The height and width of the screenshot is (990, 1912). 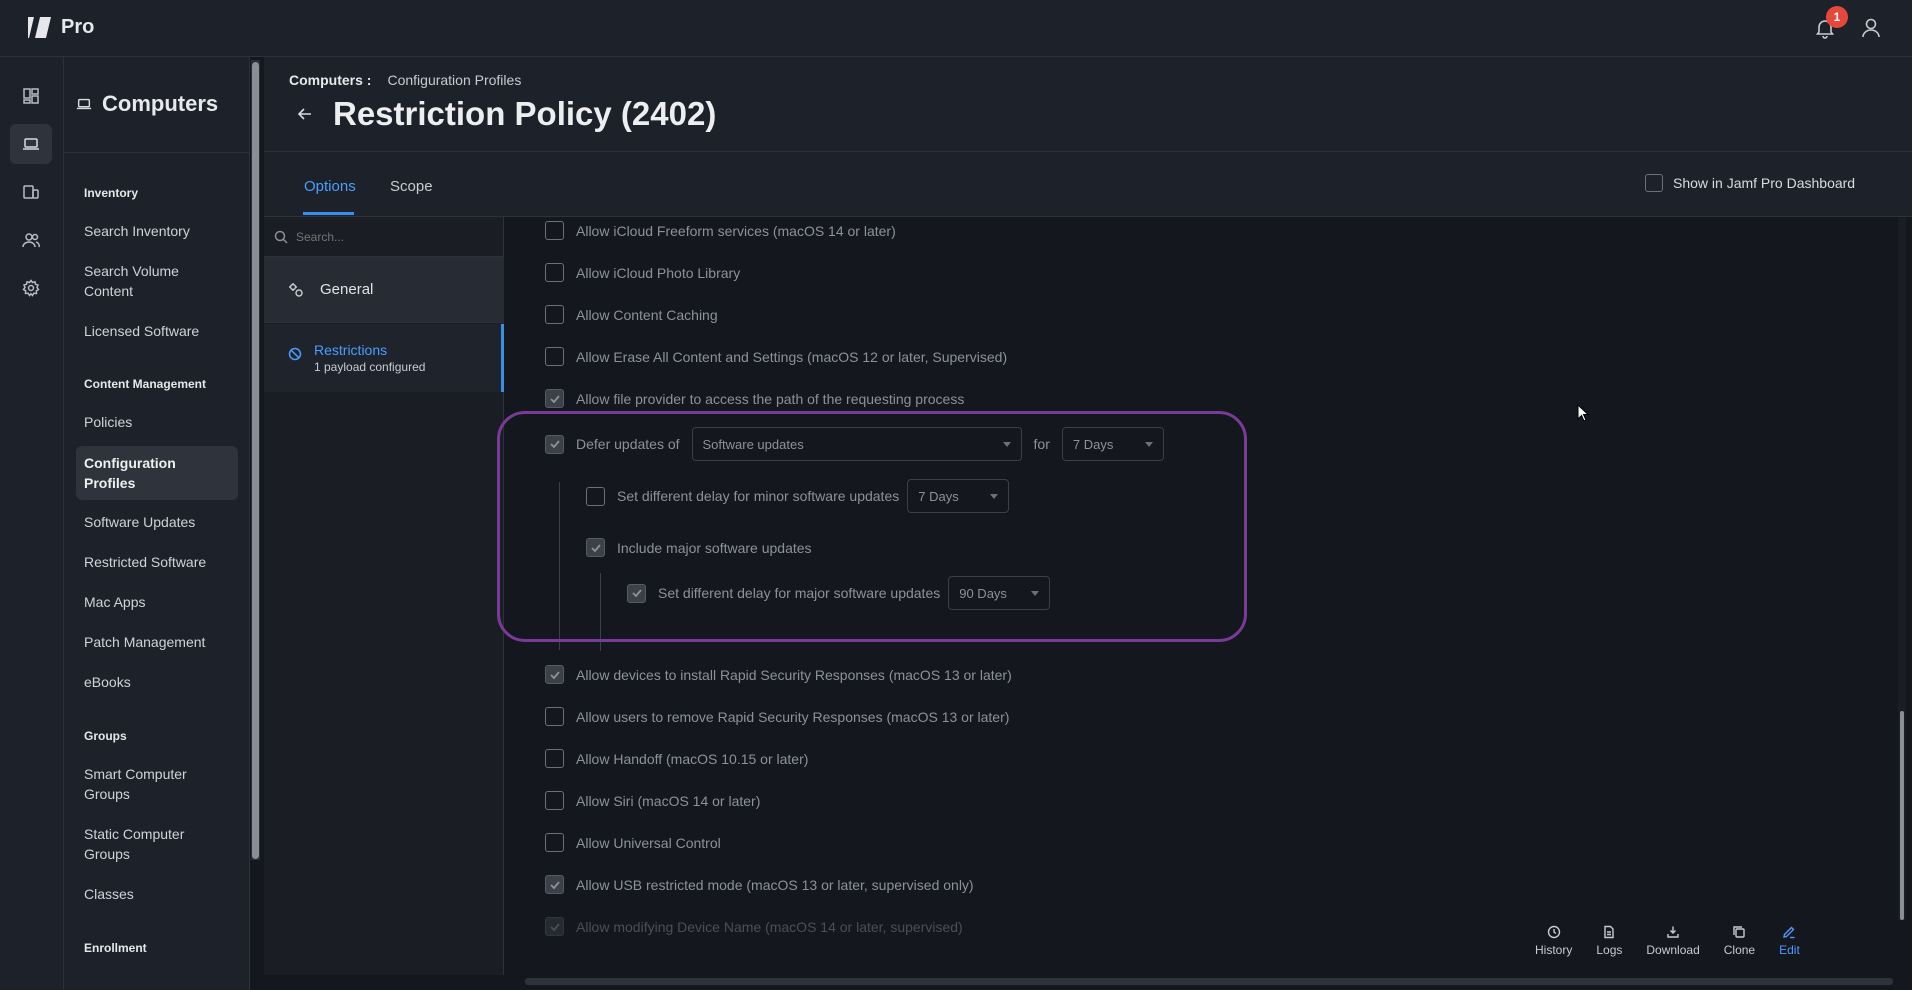 What do you see at coordinates (157, 602) in the screenshot?
I see `nav-item-mac-apps: Mac Apps` at bounding box center [157, 602].